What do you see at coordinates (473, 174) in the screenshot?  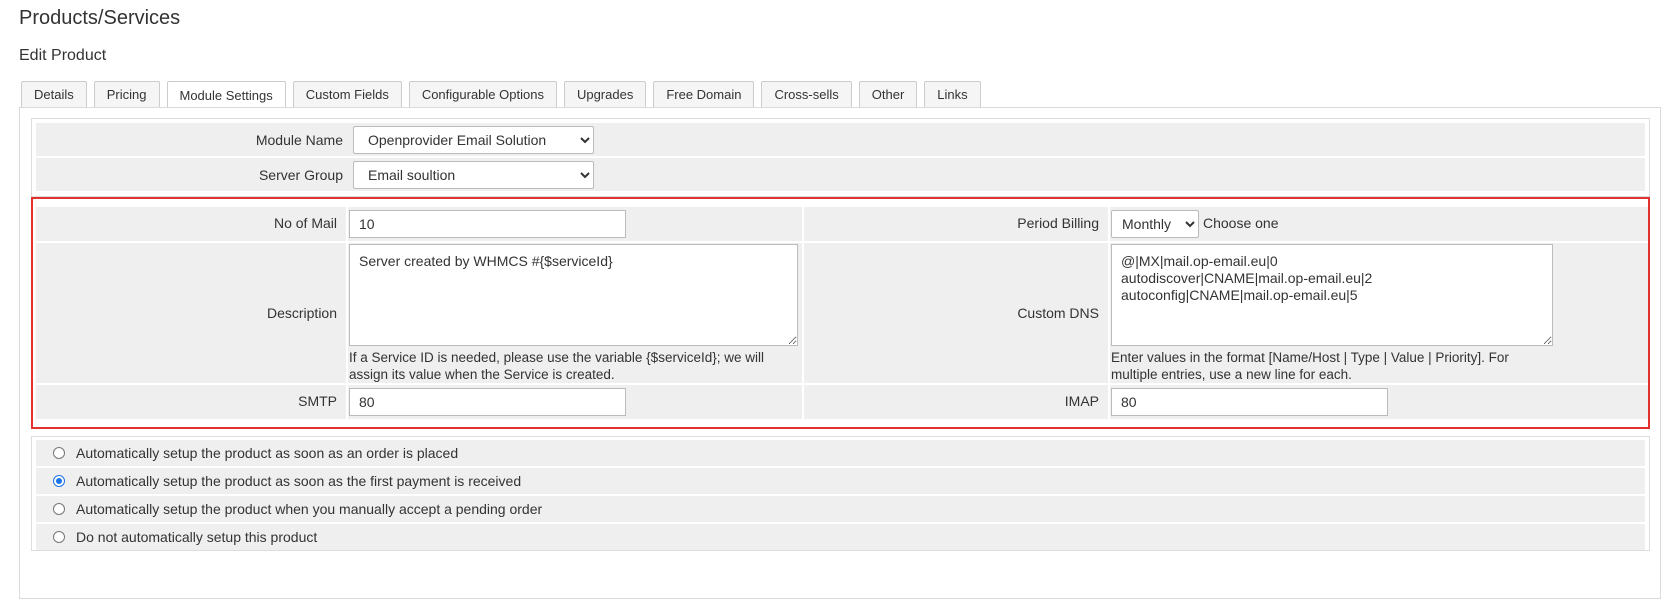 I see `server-group-select: Email soultion` at bounding box center [473, 174].